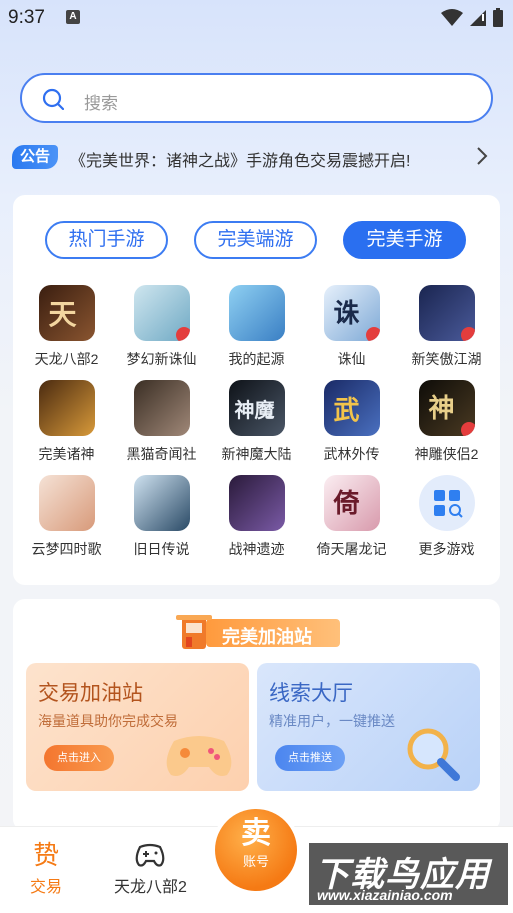 The image size is (513, 913). What do you see at coordinates (256, 359) in the screenshot?
I see `game-label: 我的起源` at bounding box center [256, 359].